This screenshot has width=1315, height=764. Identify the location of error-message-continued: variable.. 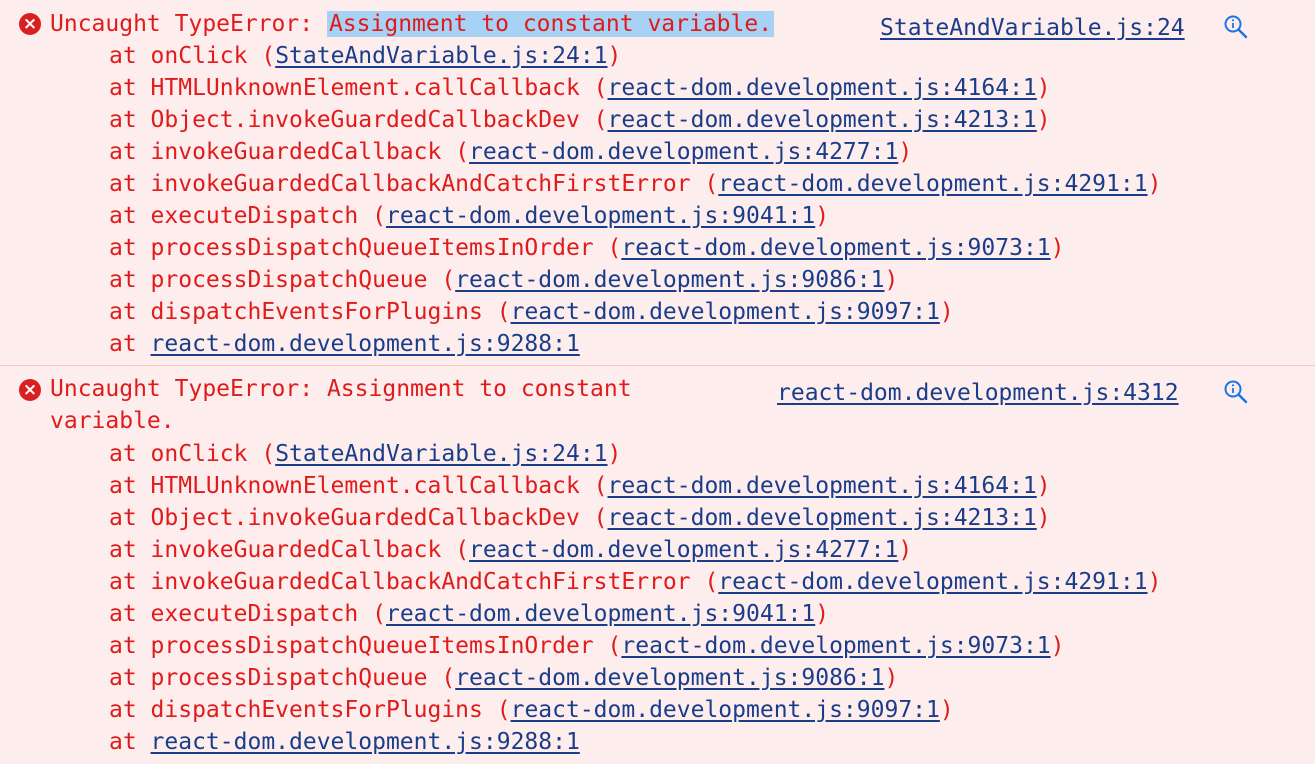
(112, 421).